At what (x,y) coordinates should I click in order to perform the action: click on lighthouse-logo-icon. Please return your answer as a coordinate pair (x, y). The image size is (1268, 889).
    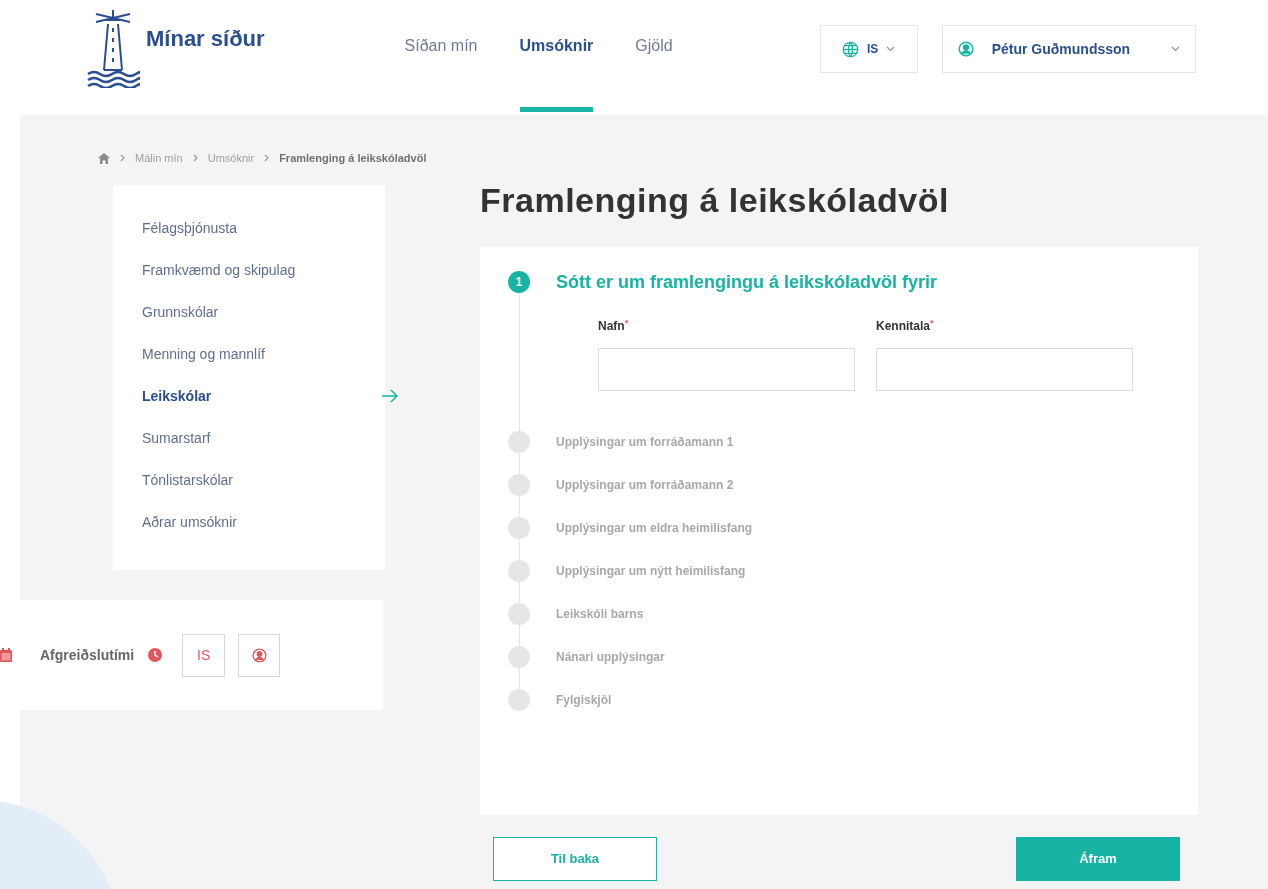
    Looking at the image, I should click on (113, 48).